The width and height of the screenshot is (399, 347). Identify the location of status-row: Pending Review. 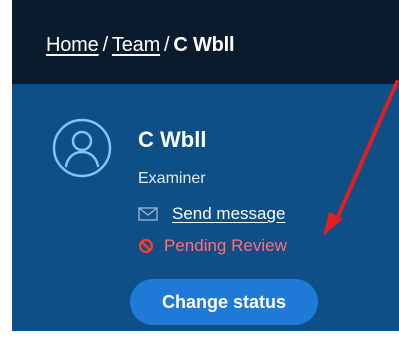
(212, 246).